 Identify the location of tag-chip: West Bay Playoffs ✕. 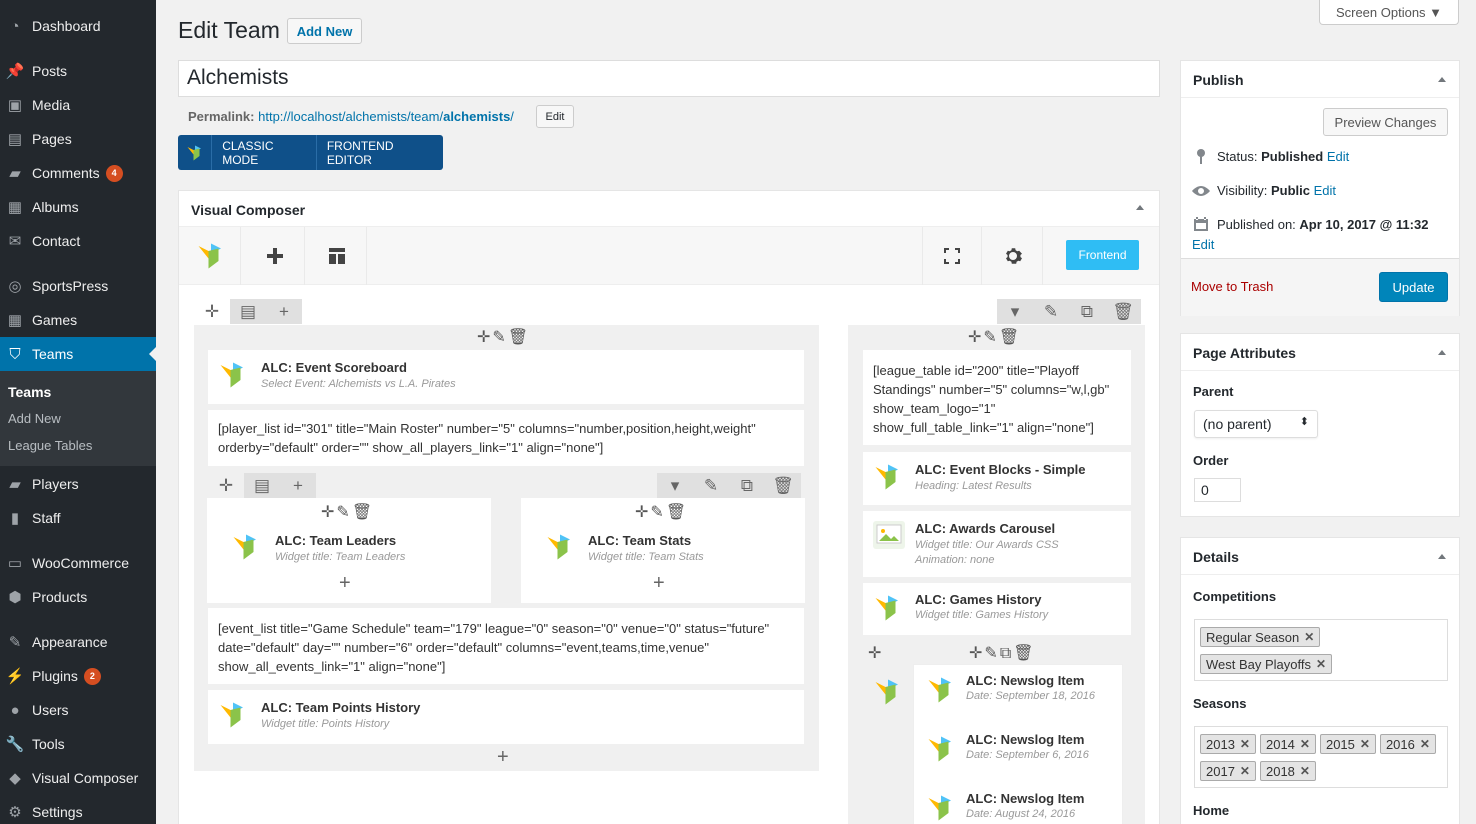
(1266, 664).